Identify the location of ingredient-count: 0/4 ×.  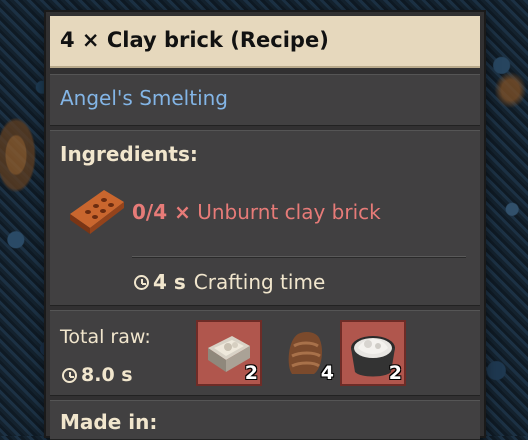
(161, 212).